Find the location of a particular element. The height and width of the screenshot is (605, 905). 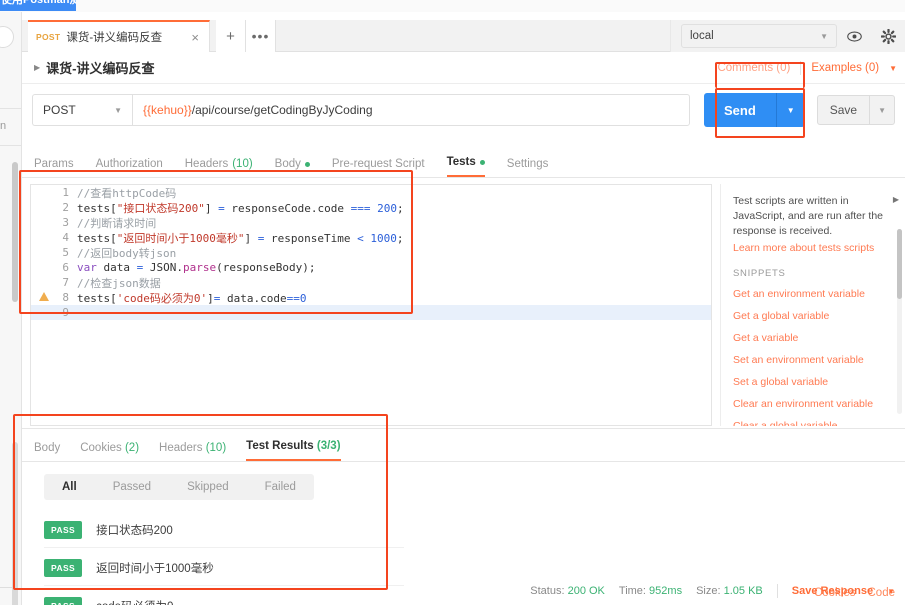

tab-label: Headers is located at coordinates (181, 448).